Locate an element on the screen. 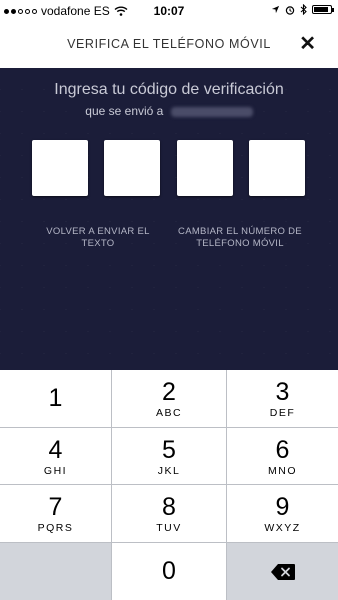  key-9: 9 WXYZ is located at coordinates (282, 513).